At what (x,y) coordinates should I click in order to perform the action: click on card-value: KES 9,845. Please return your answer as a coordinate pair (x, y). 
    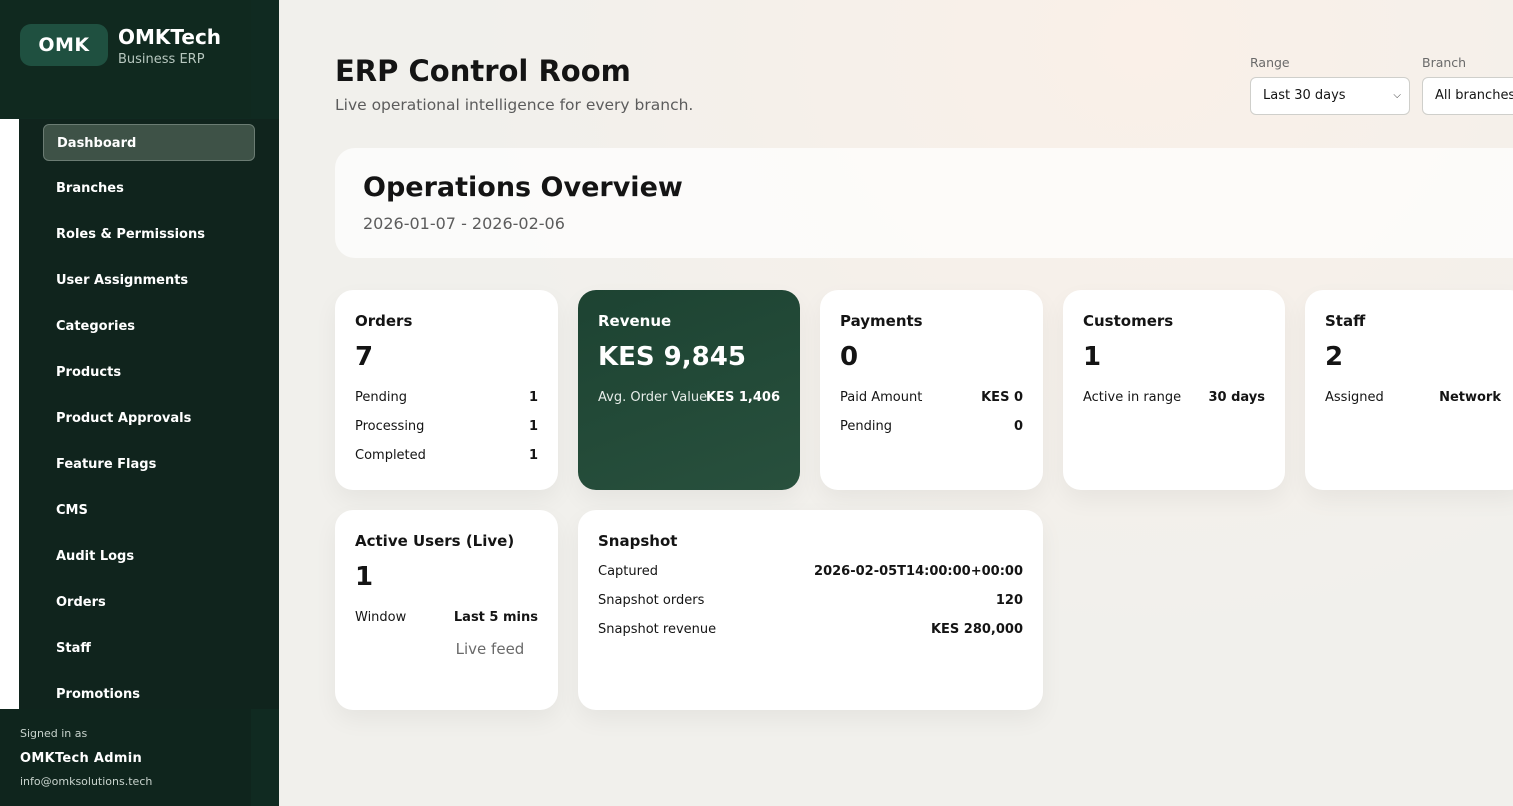
    Looking at the image, I should click on (672, 357).